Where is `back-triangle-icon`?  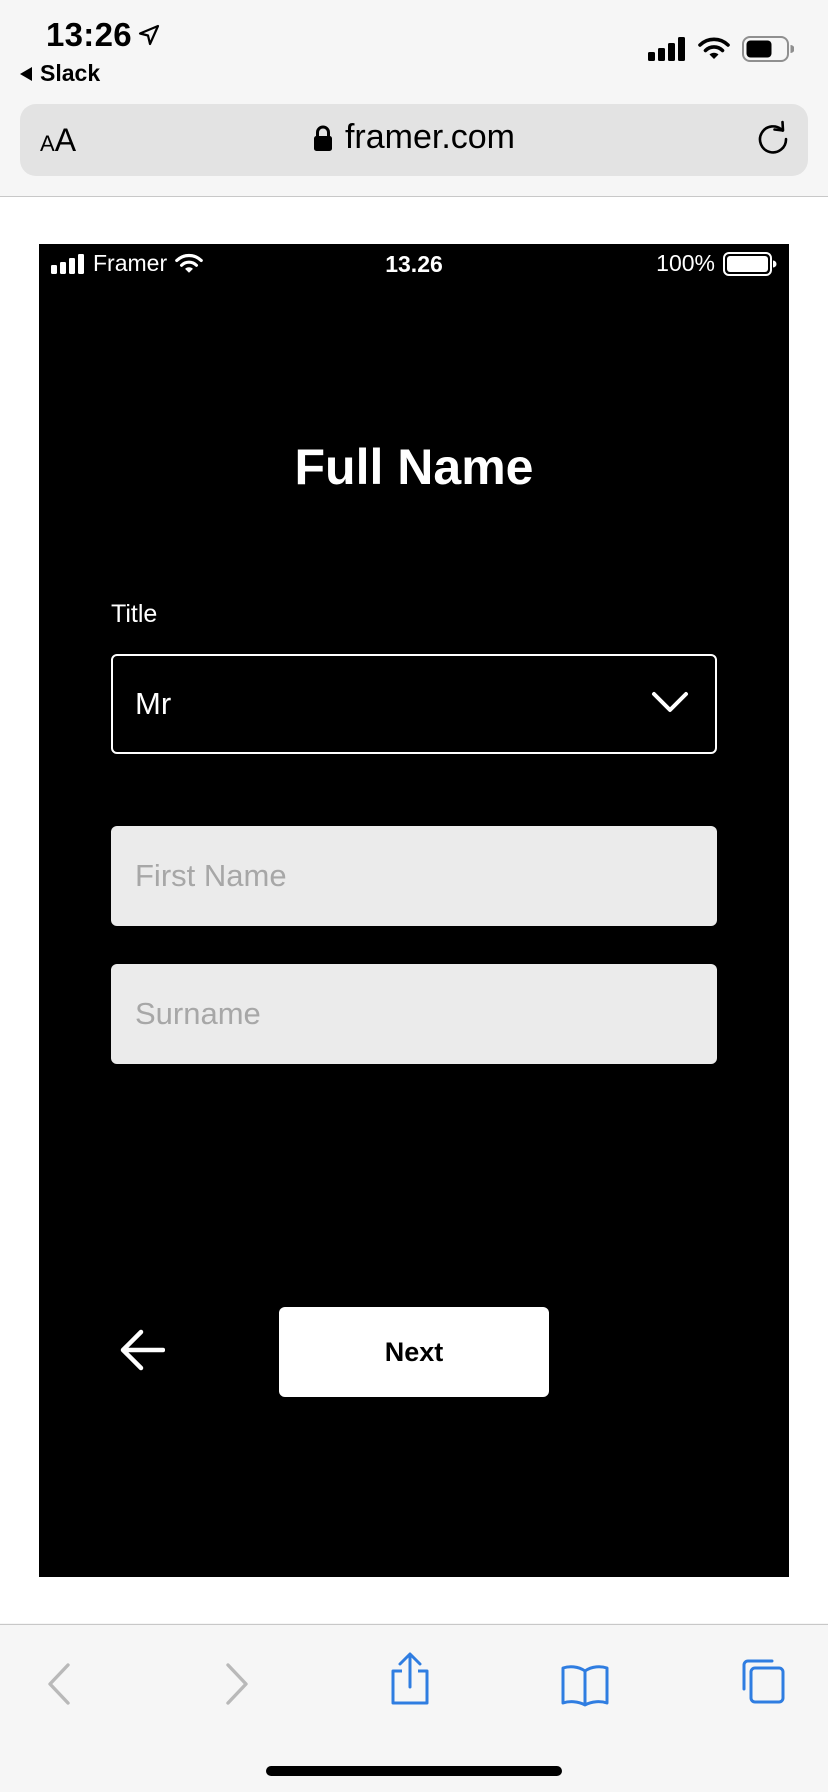
back-triangle-icon is located at coordinates (26, 73).